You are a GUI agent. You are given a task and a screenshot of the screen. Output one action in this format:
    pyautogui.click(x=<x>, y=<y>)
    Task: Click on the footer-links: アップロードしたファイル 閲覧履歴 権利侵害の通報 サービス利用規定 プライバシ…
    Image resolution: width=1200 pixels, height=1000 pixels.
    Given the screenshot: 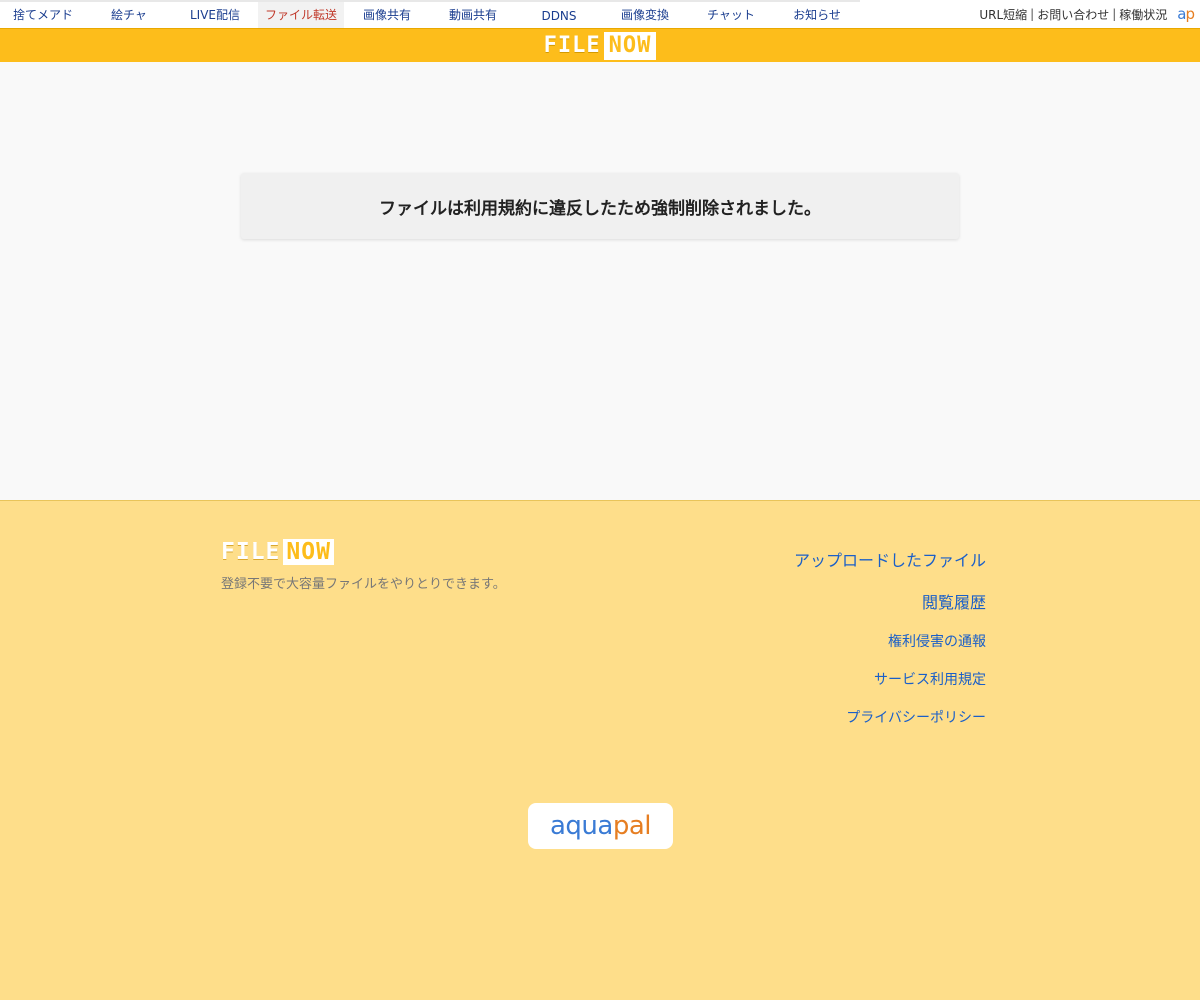 What is the action you would take?
    pyautogui.click(x=890, y=646)
    